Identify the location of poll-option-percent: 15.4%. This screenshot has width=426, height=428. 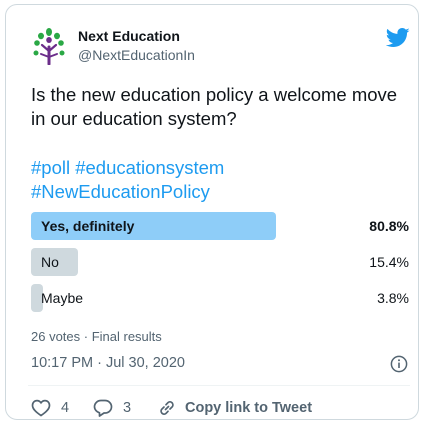
(389, 262).